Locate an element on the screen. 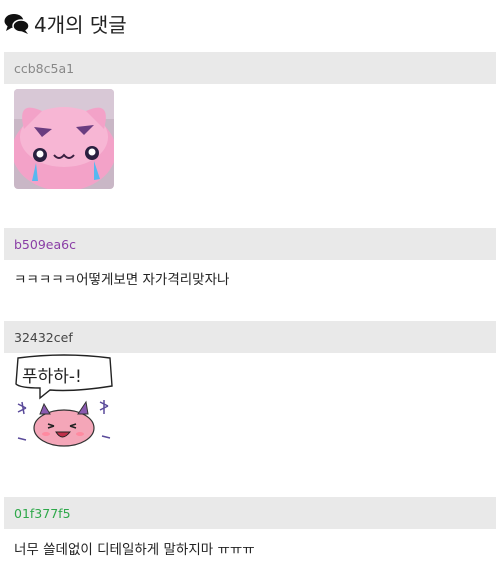  comment-text: ㅋㅋㅋㅋㅋ어떻게보면 자가격리맞자나 is located at coordinates (122, 280).